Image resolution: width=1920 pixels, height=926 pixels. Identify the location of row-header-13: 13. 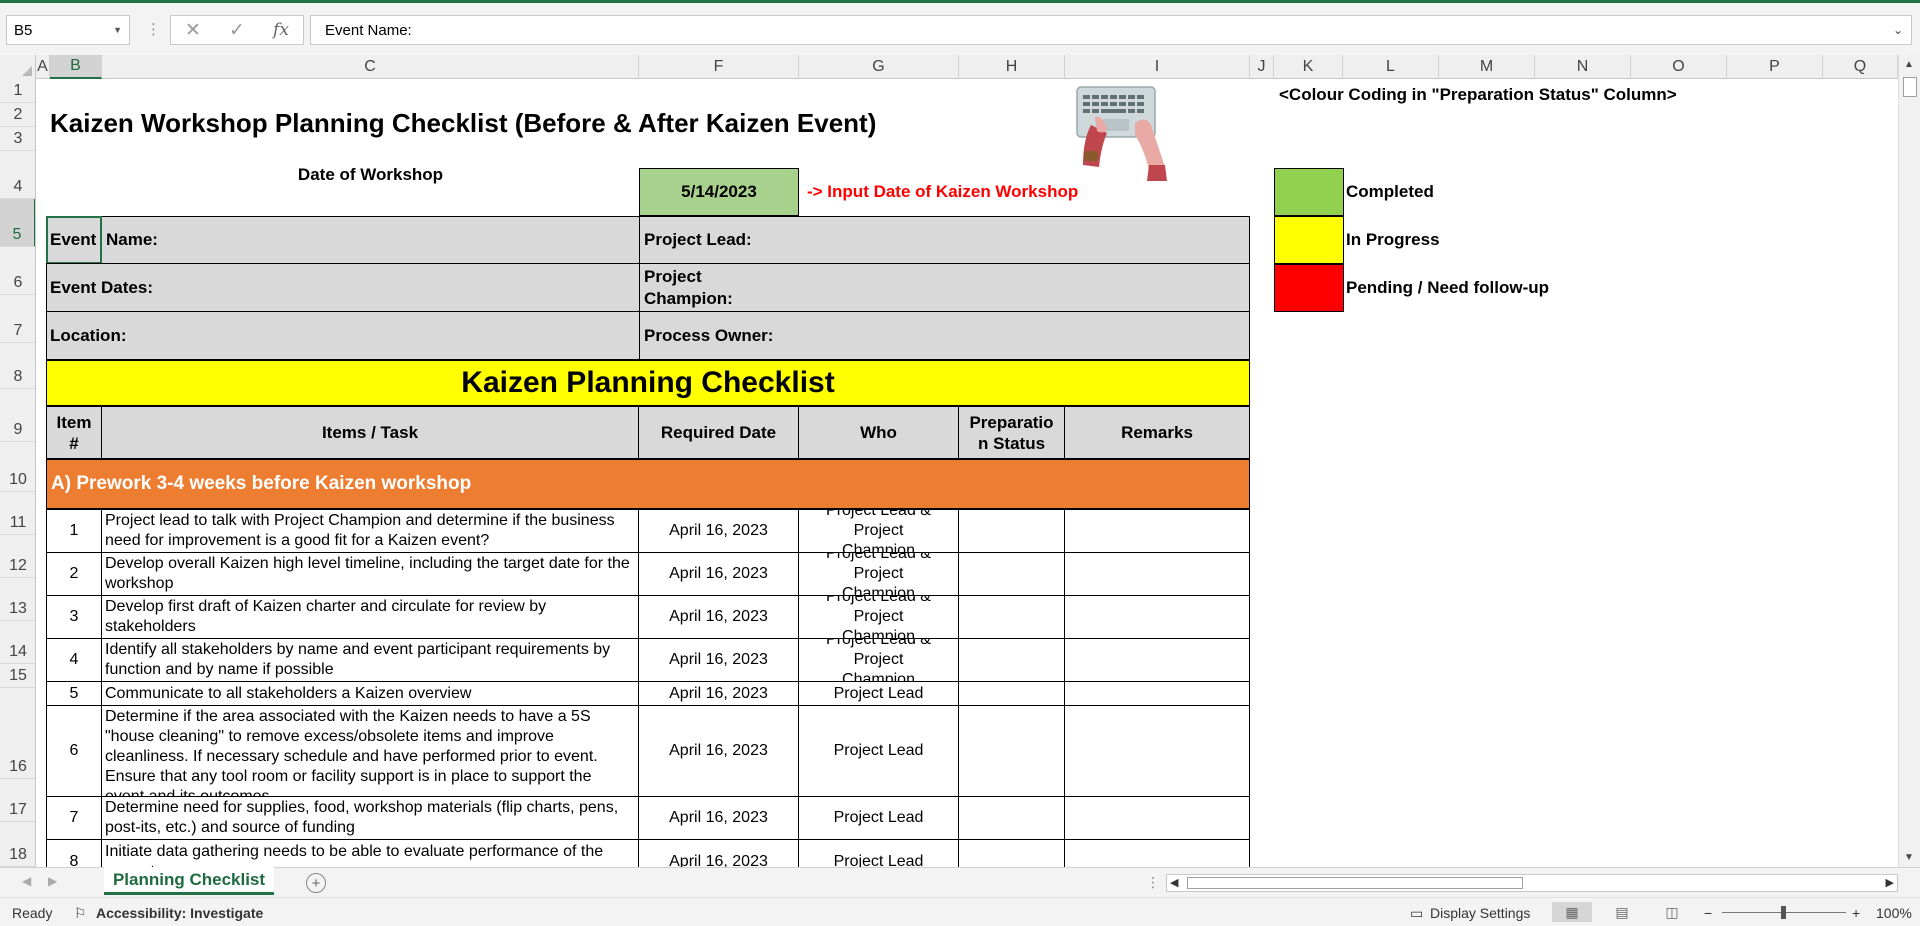
(17, 599).